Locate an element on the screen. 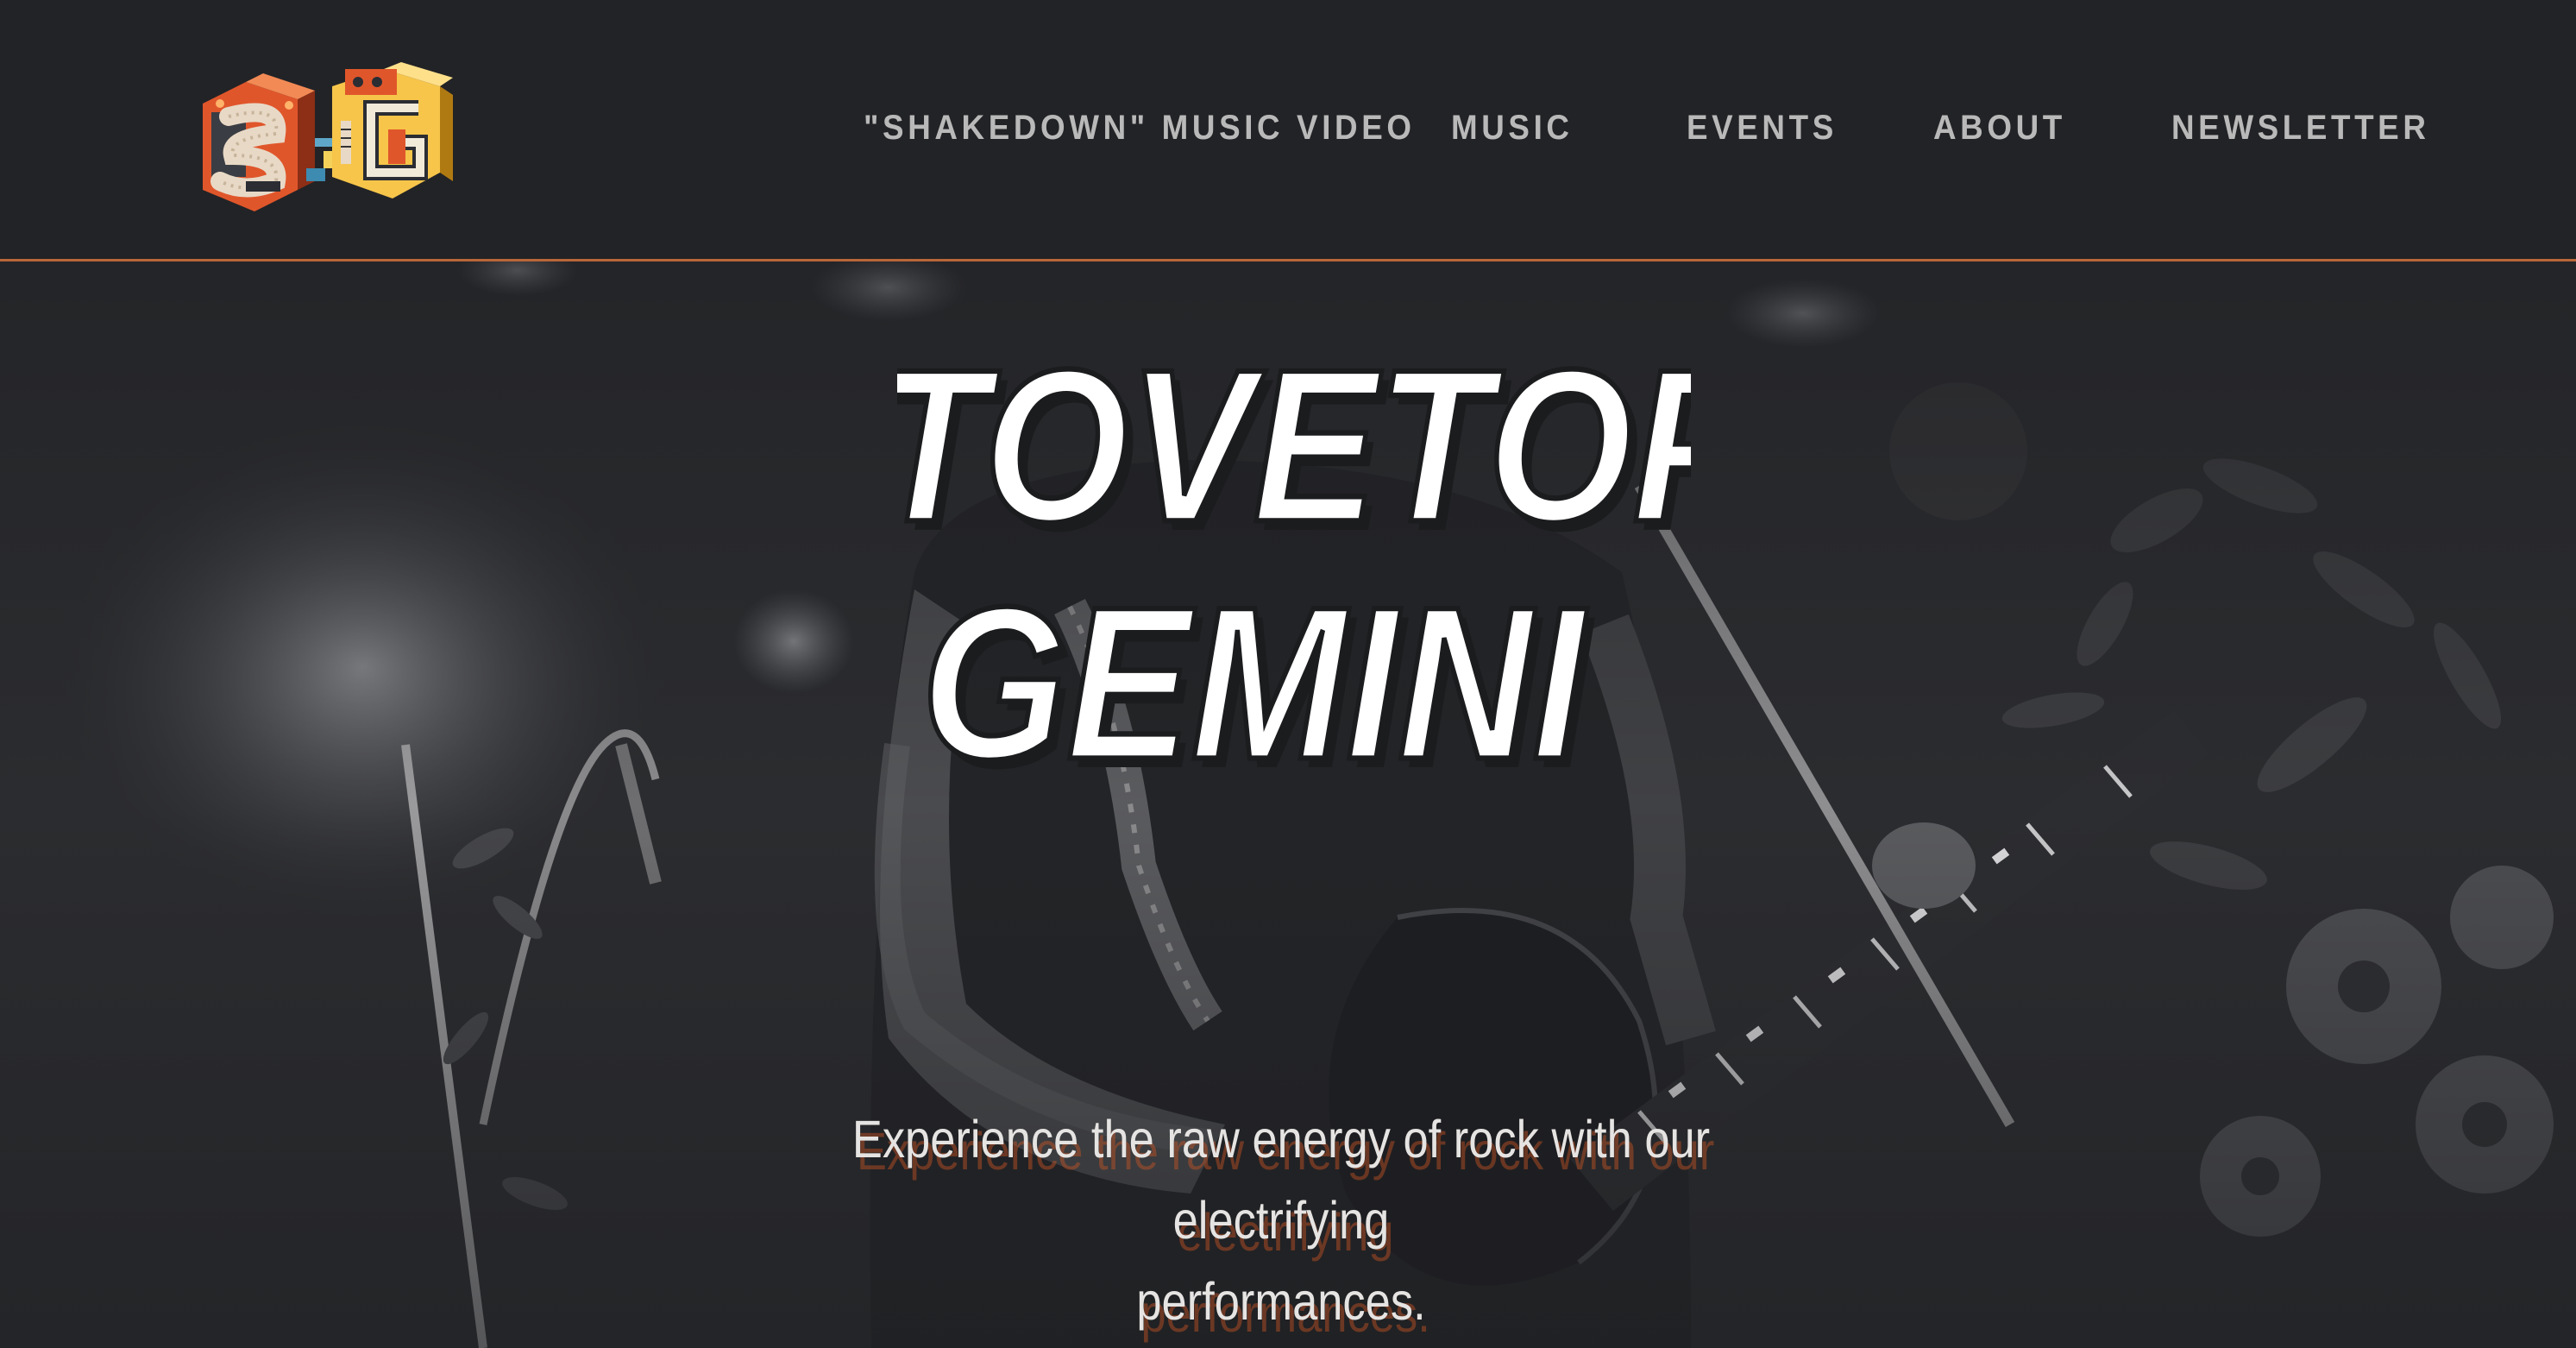  tagline-line-2: performances. is located at coordinates (1281, 1302).